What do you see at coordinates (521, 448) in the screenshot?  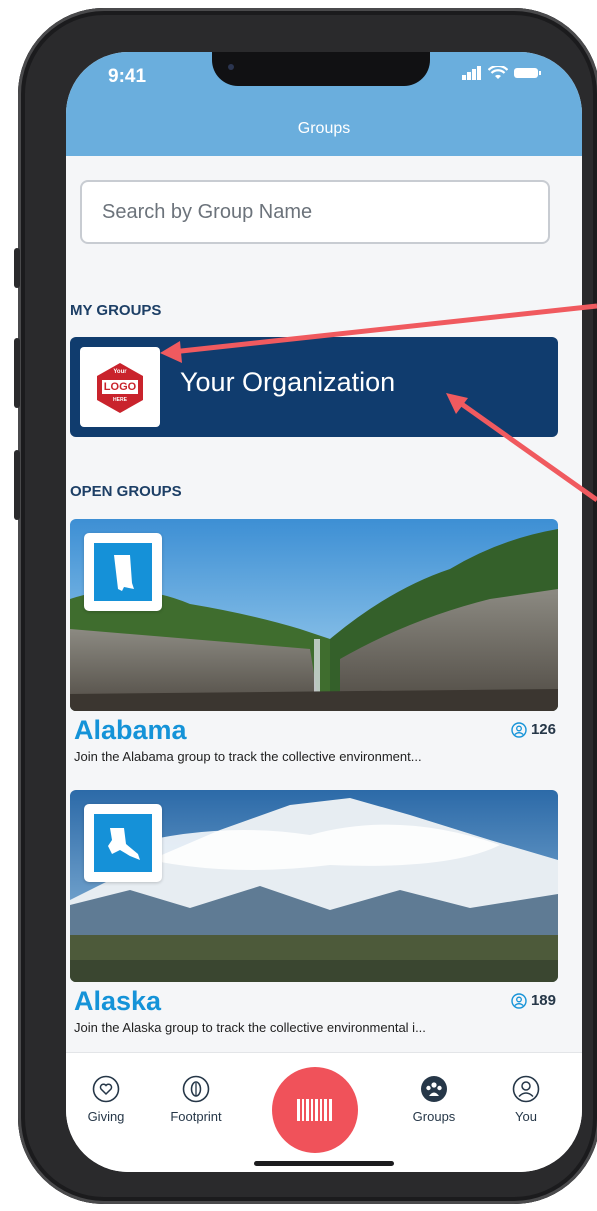 I see `arrow-to-organization-name` at bounding box center [521, 448].